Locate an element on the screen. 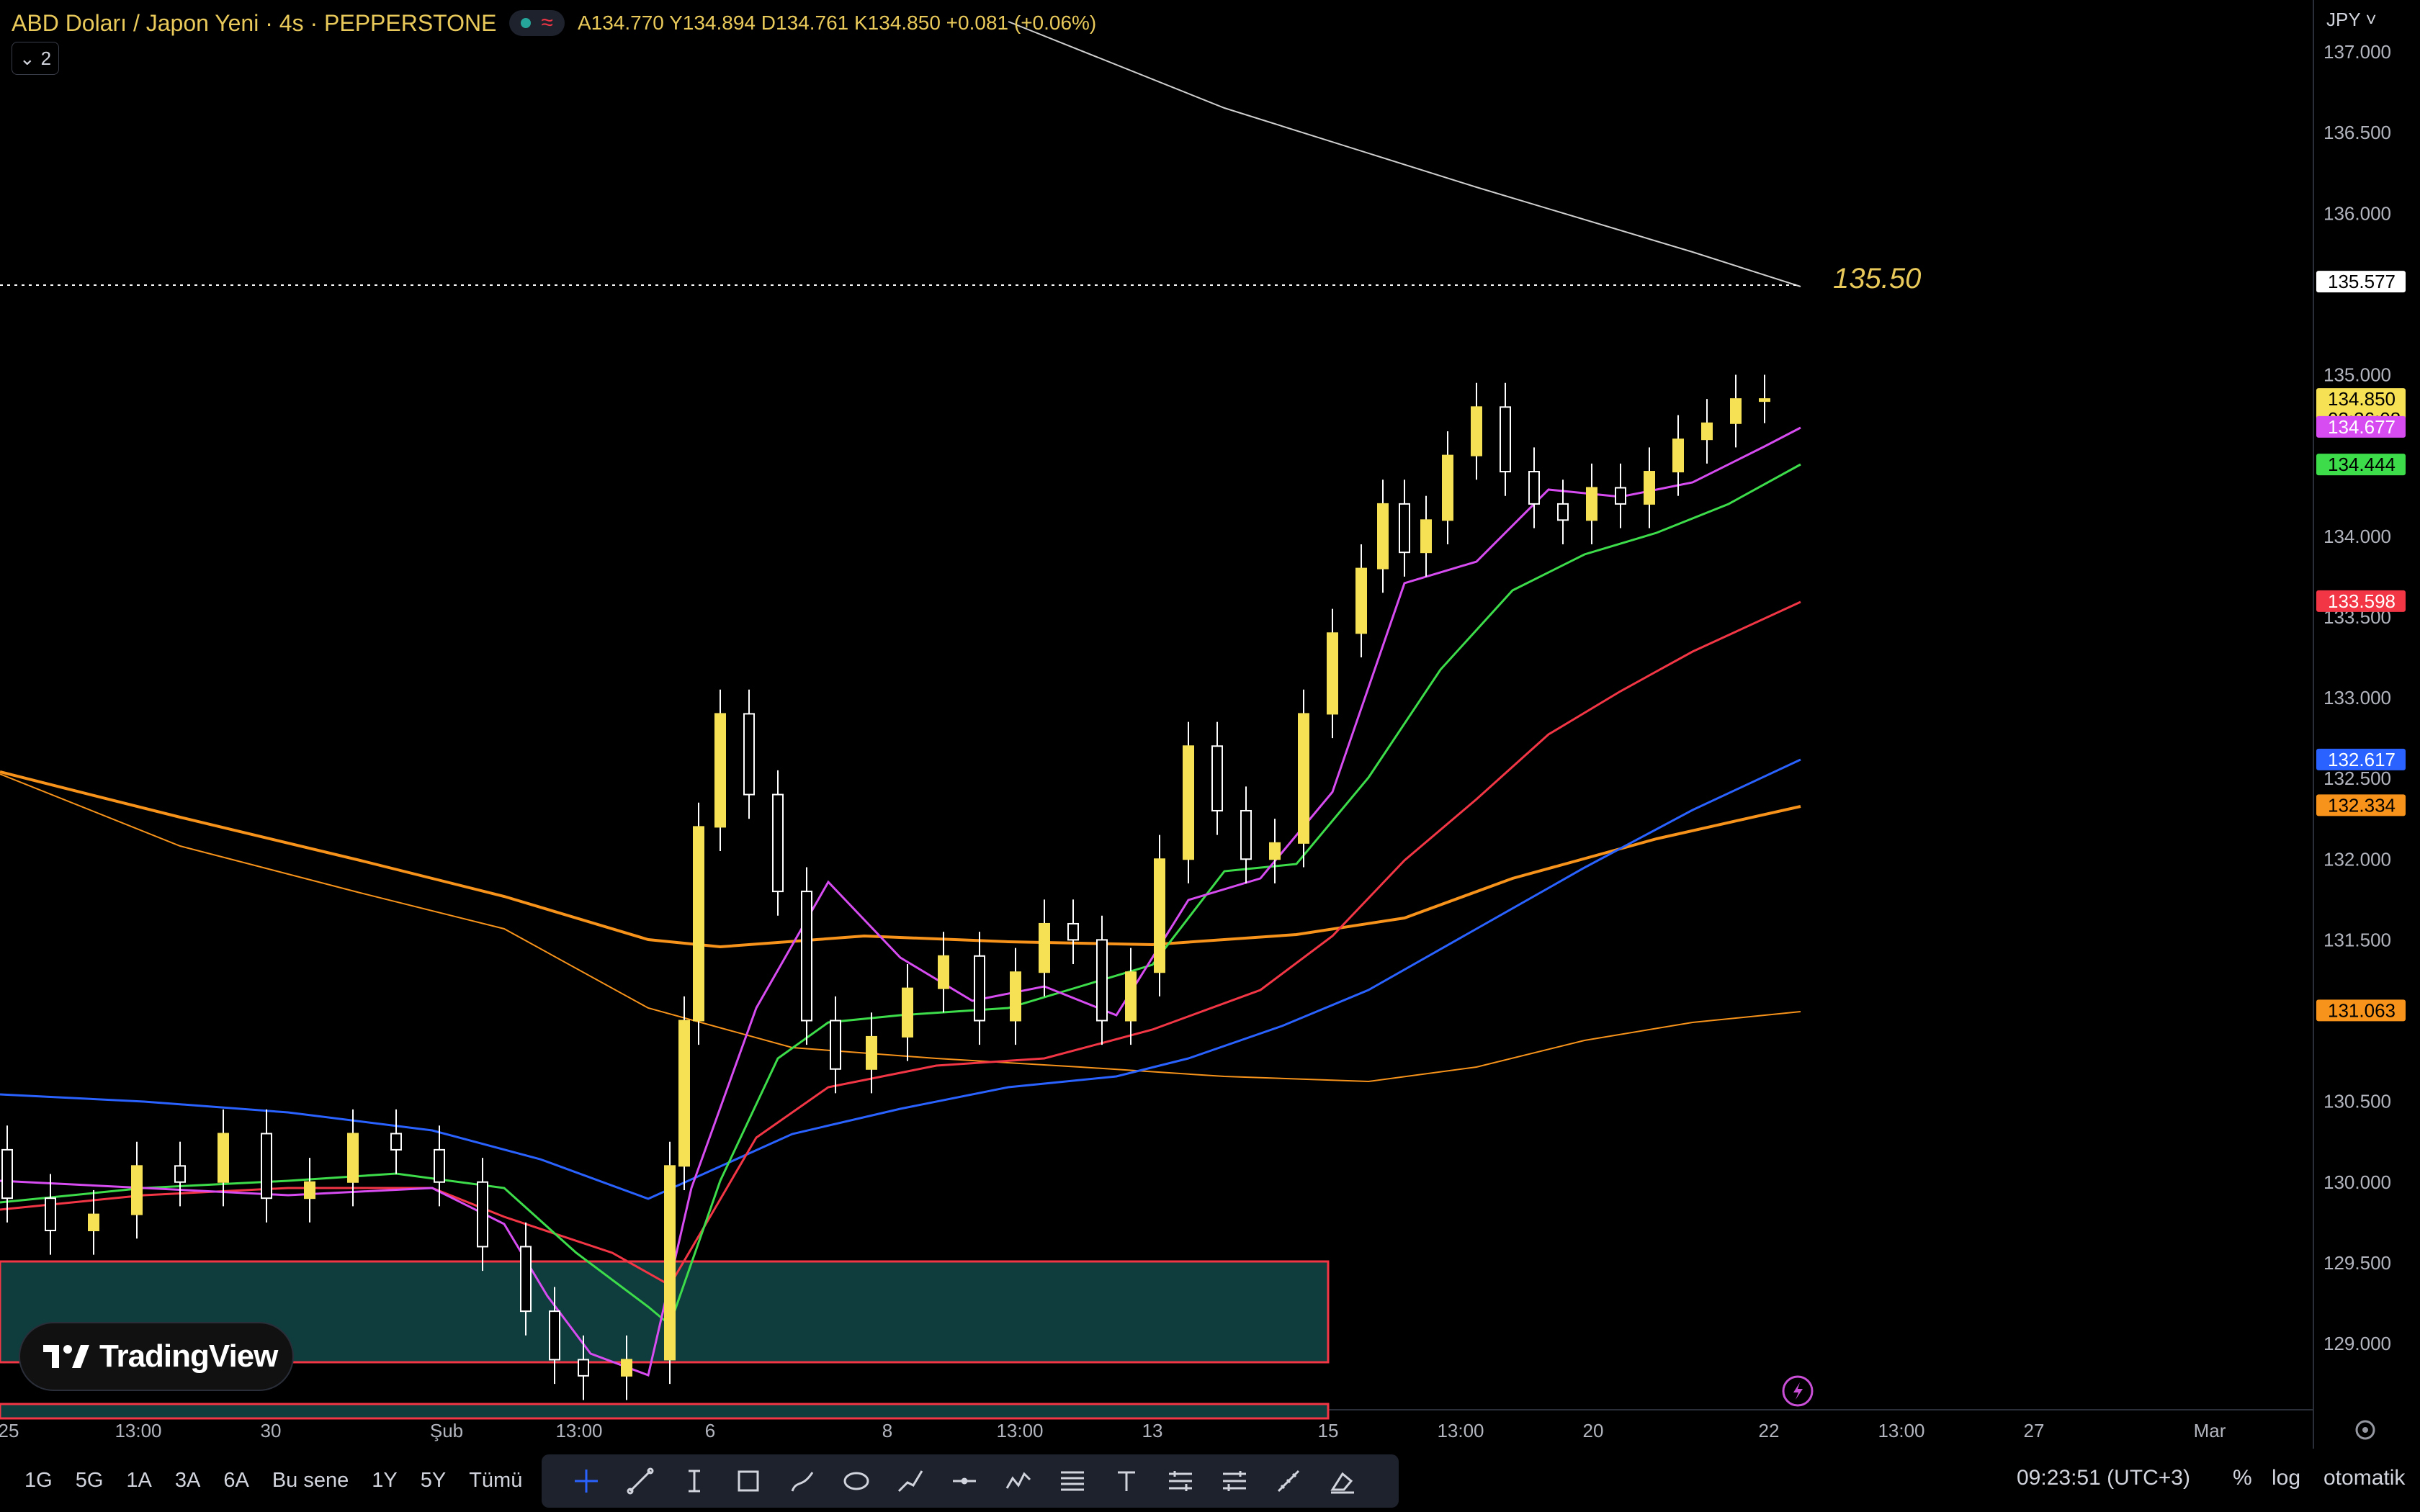 The width and height of the screenshot is (2420, 1512). long-position-tool is located at coordinates (1180, 1481).